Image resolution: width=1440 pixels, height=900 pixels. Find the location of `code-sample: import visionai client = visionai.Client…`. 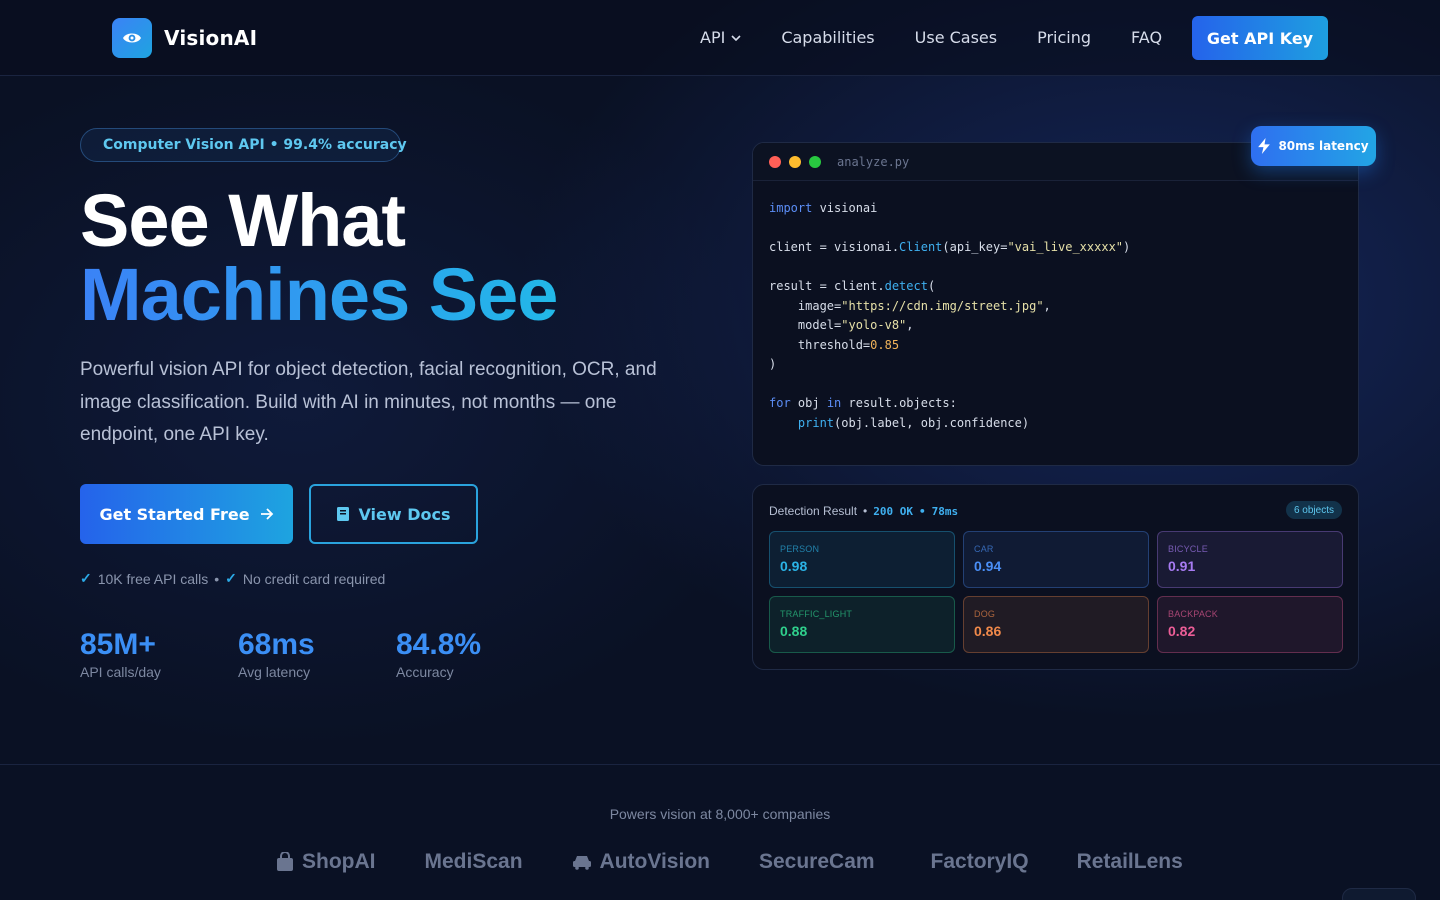

code-sample: import visionai client = visionai.Client… is located at coordinates (950, 315).